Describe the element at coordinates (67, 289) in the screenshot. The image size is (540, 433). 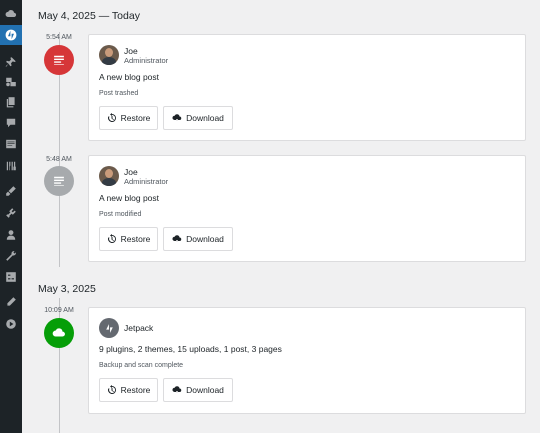
I see `date-heading: May 3, 2025` at that location.